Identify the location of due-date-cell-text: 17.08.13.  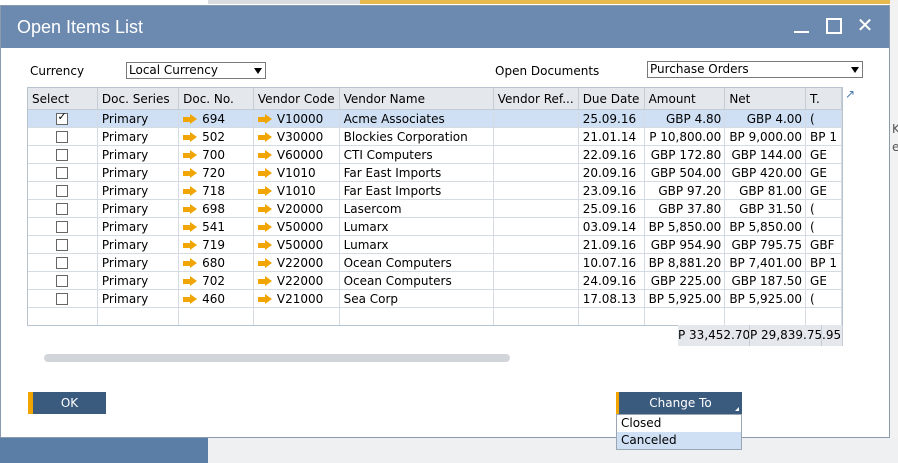
(609, 298).